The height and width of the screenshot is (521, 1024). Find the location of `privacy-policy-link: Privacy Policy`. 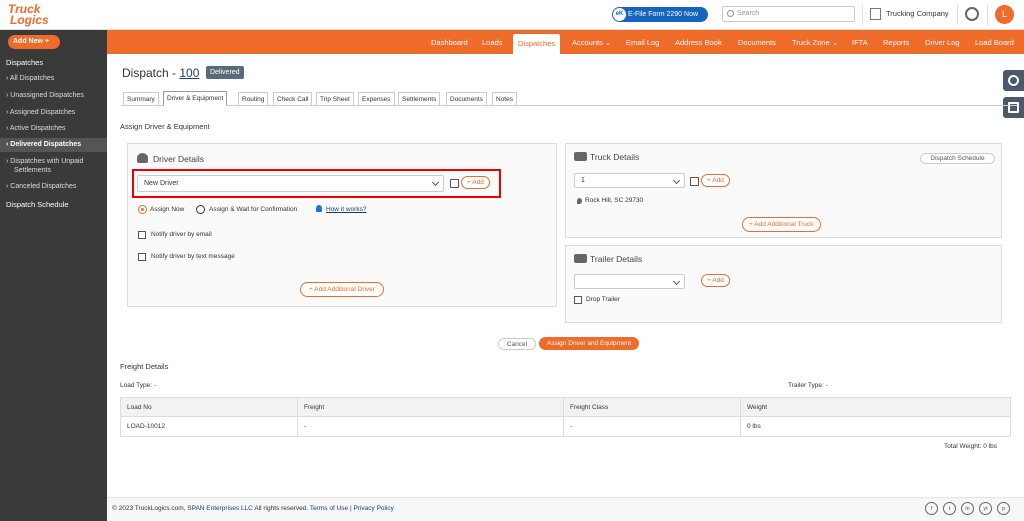

privacy-policy-link: Privacy Policy is located at coordinates (373, 508).